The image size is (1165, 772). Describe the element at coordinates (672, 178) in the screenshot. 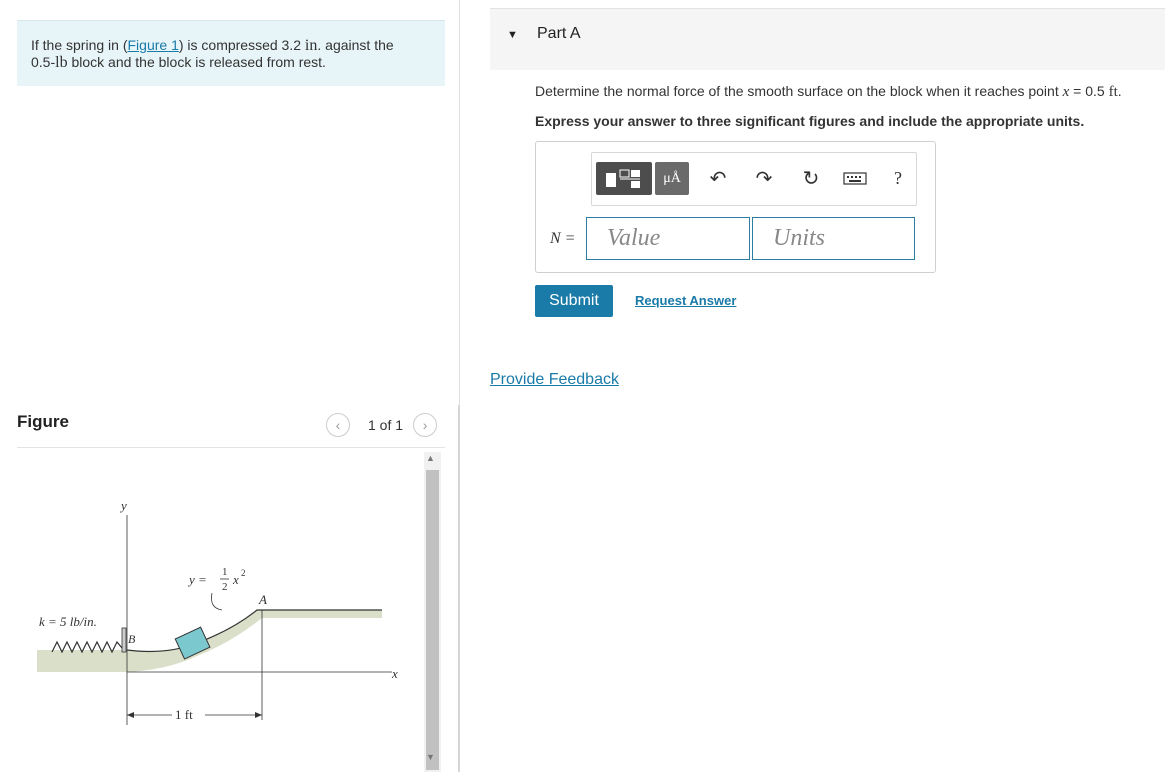

I see `units-icon: μÅ` at that location.